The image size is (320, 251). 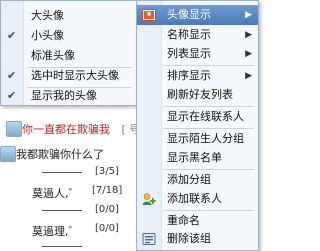 What do you see at coordinates (68, 36) in the screenshot?
I see `menu-item-small-avatar: ✔ 小头像` at bounding box center [68, 36].